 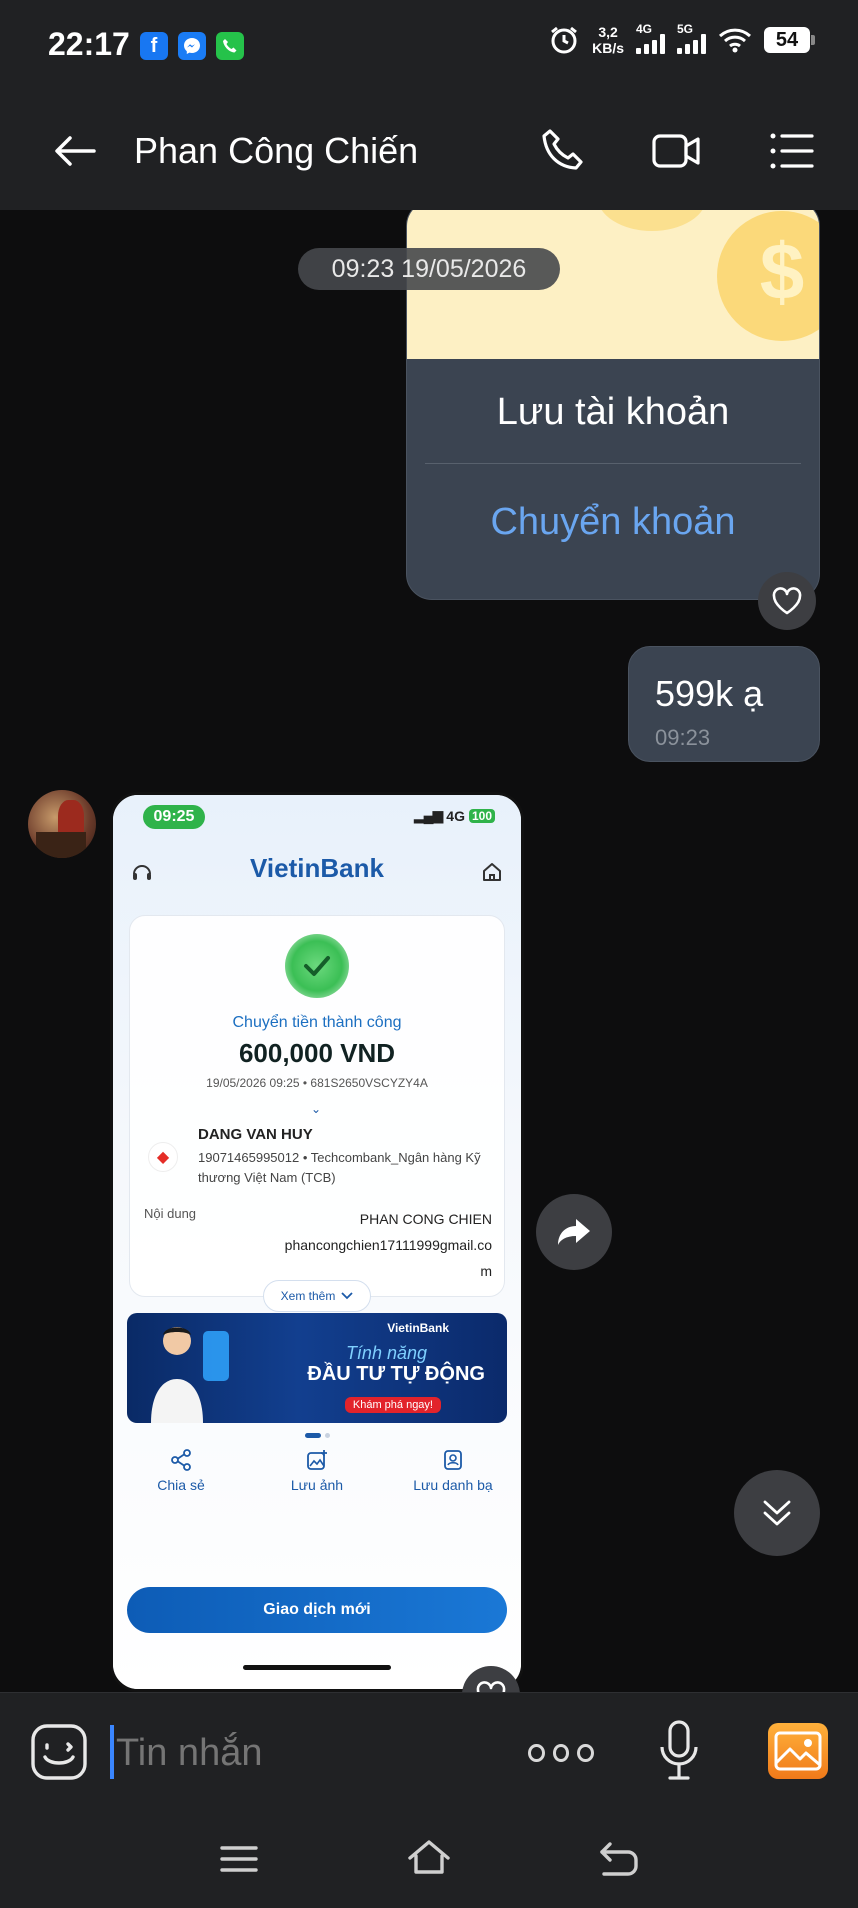 What do you see at coordinates (190, 1375) in the screenshot?
I see `person-illustration` at bounding box center [190, 1375].